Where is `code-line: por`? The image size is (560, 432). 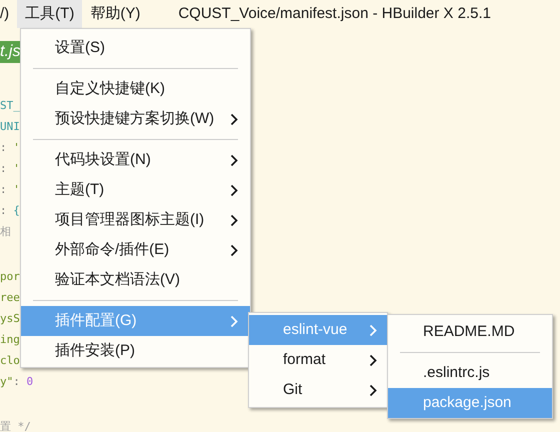
code-line: por is located at coordinates (10, 277).